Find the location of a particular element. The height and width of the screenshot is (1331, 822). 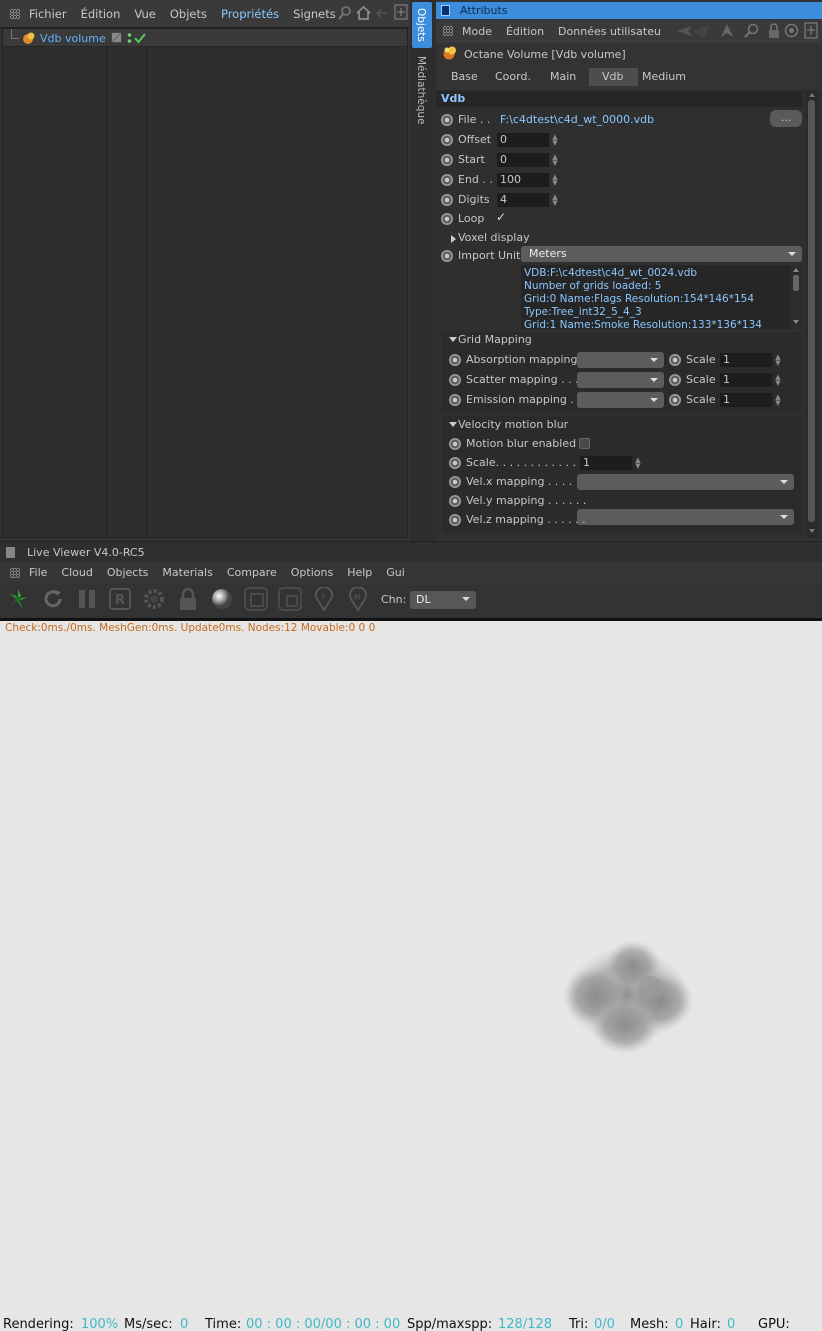

menu-edition-attr: Édition is located at coordinates (525, 31).